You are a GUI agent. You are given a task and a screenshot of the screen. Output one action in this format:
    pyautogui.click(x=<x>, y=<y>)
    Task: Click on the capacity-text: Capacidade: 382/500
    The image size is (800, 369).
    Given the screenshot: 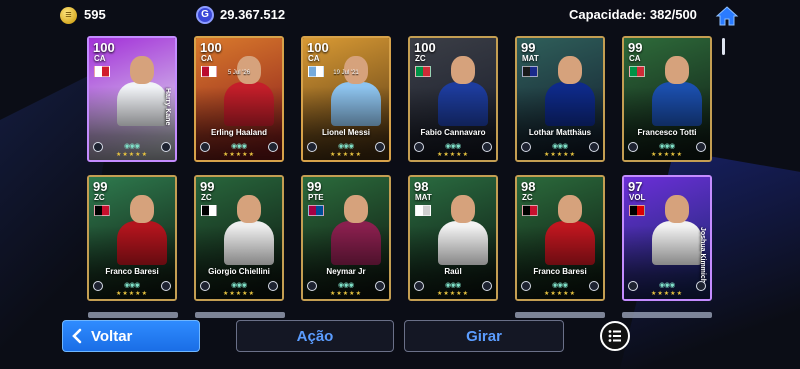 What is the action you would take?
    pyautogui.click(x=633, y=14)
    